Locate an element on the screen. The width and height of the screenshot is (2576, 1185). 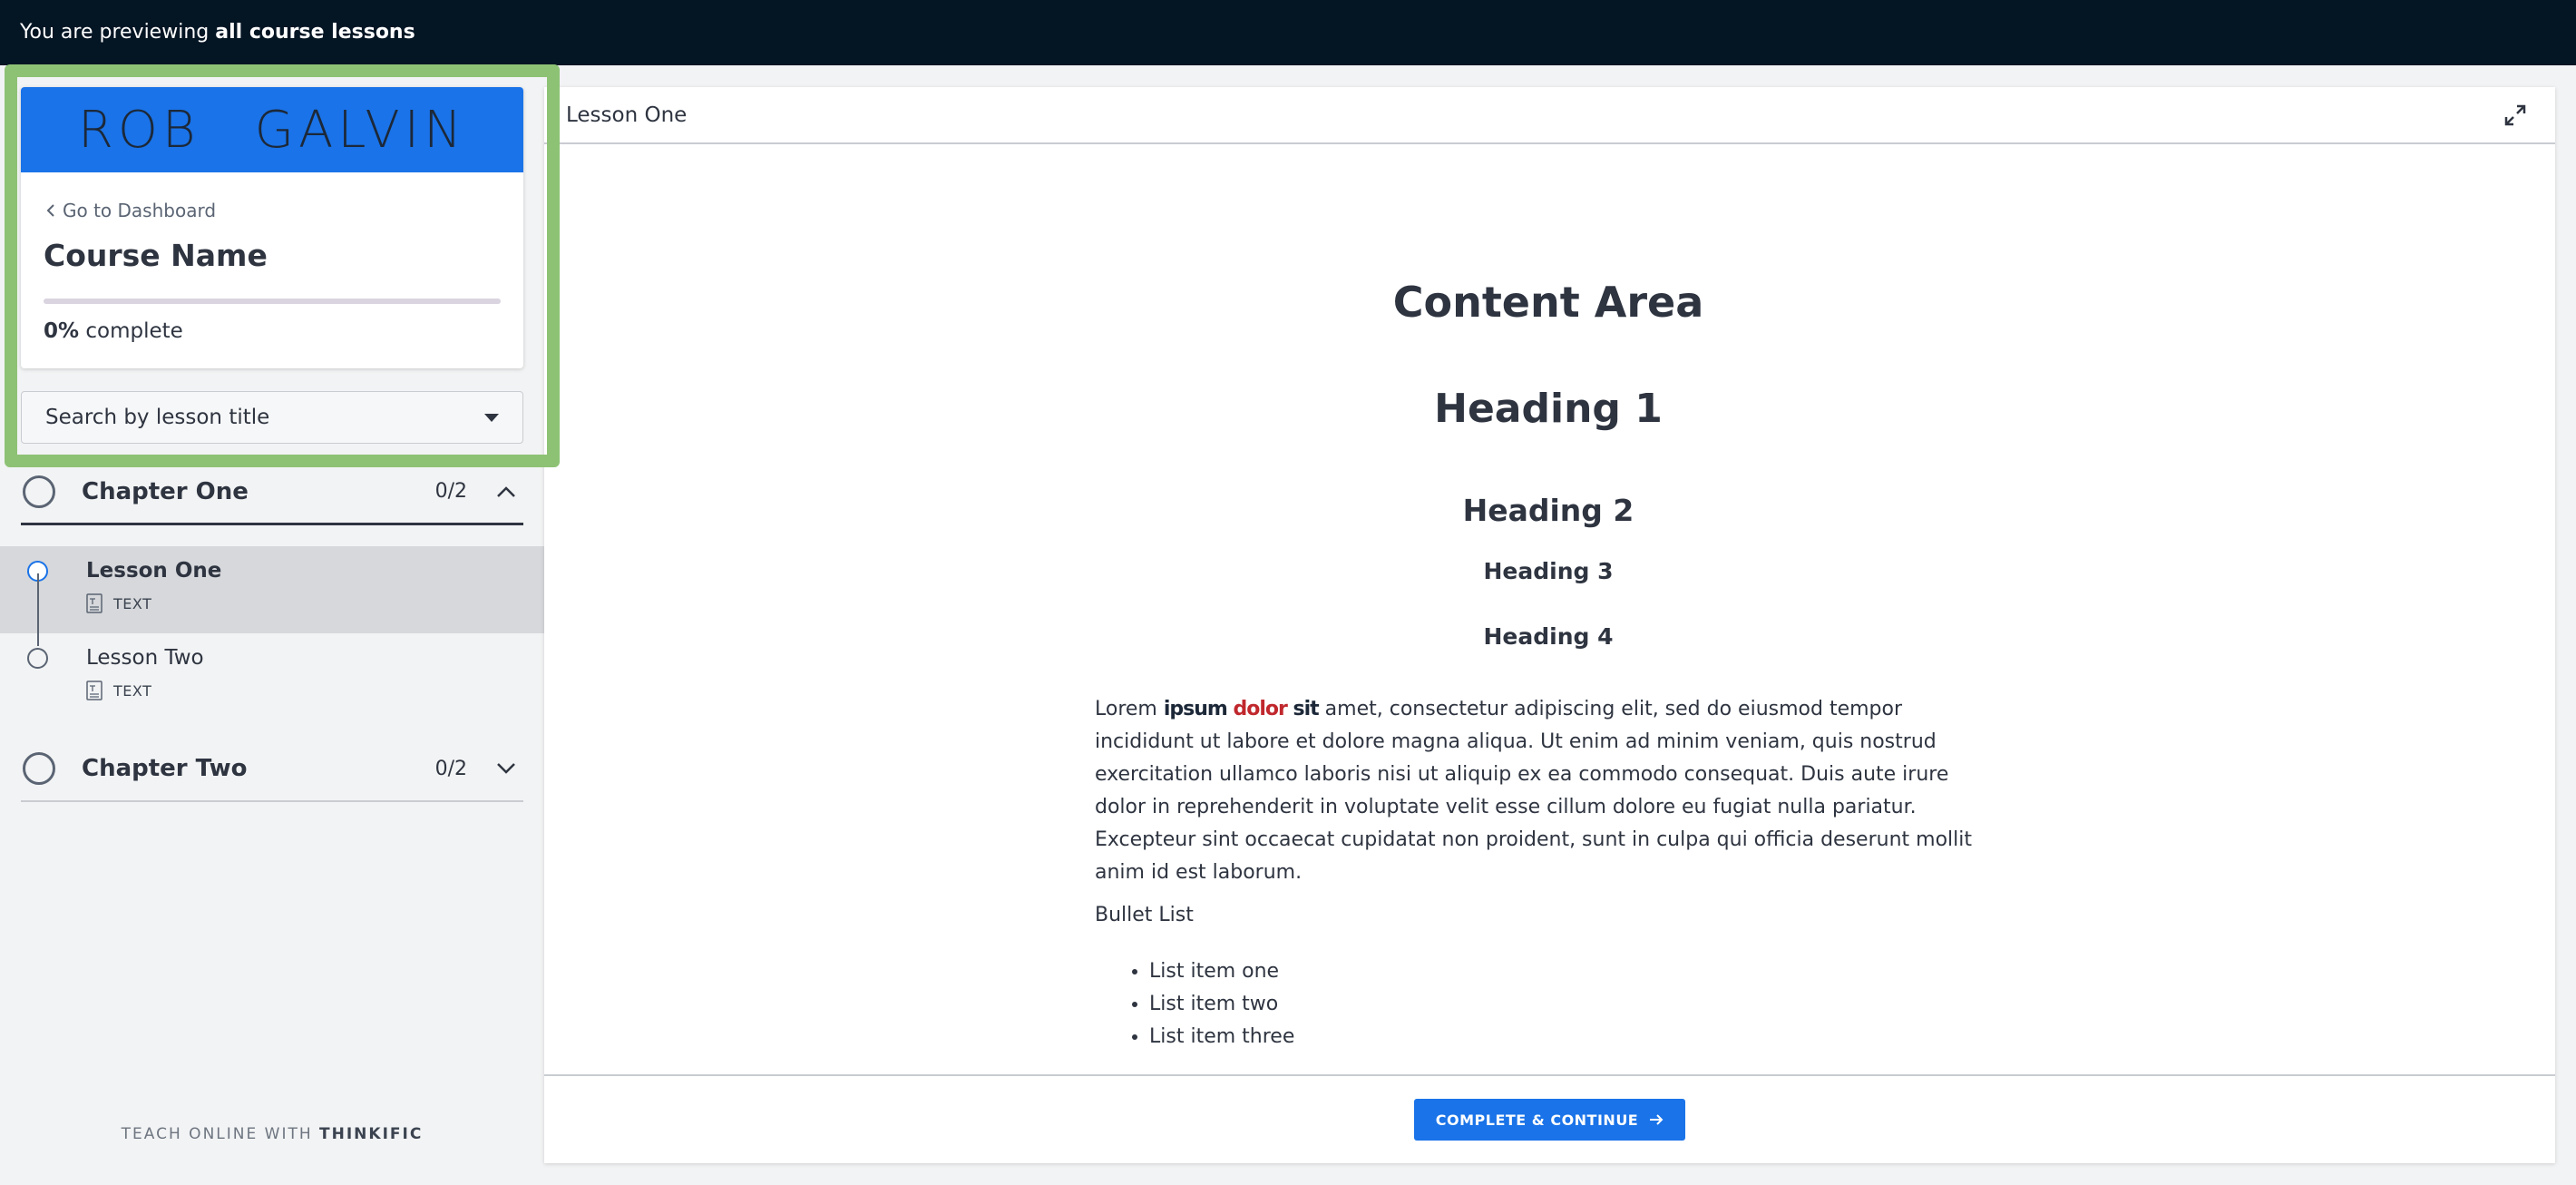
para-start: Lorem is located at coordinates (1129, 709).